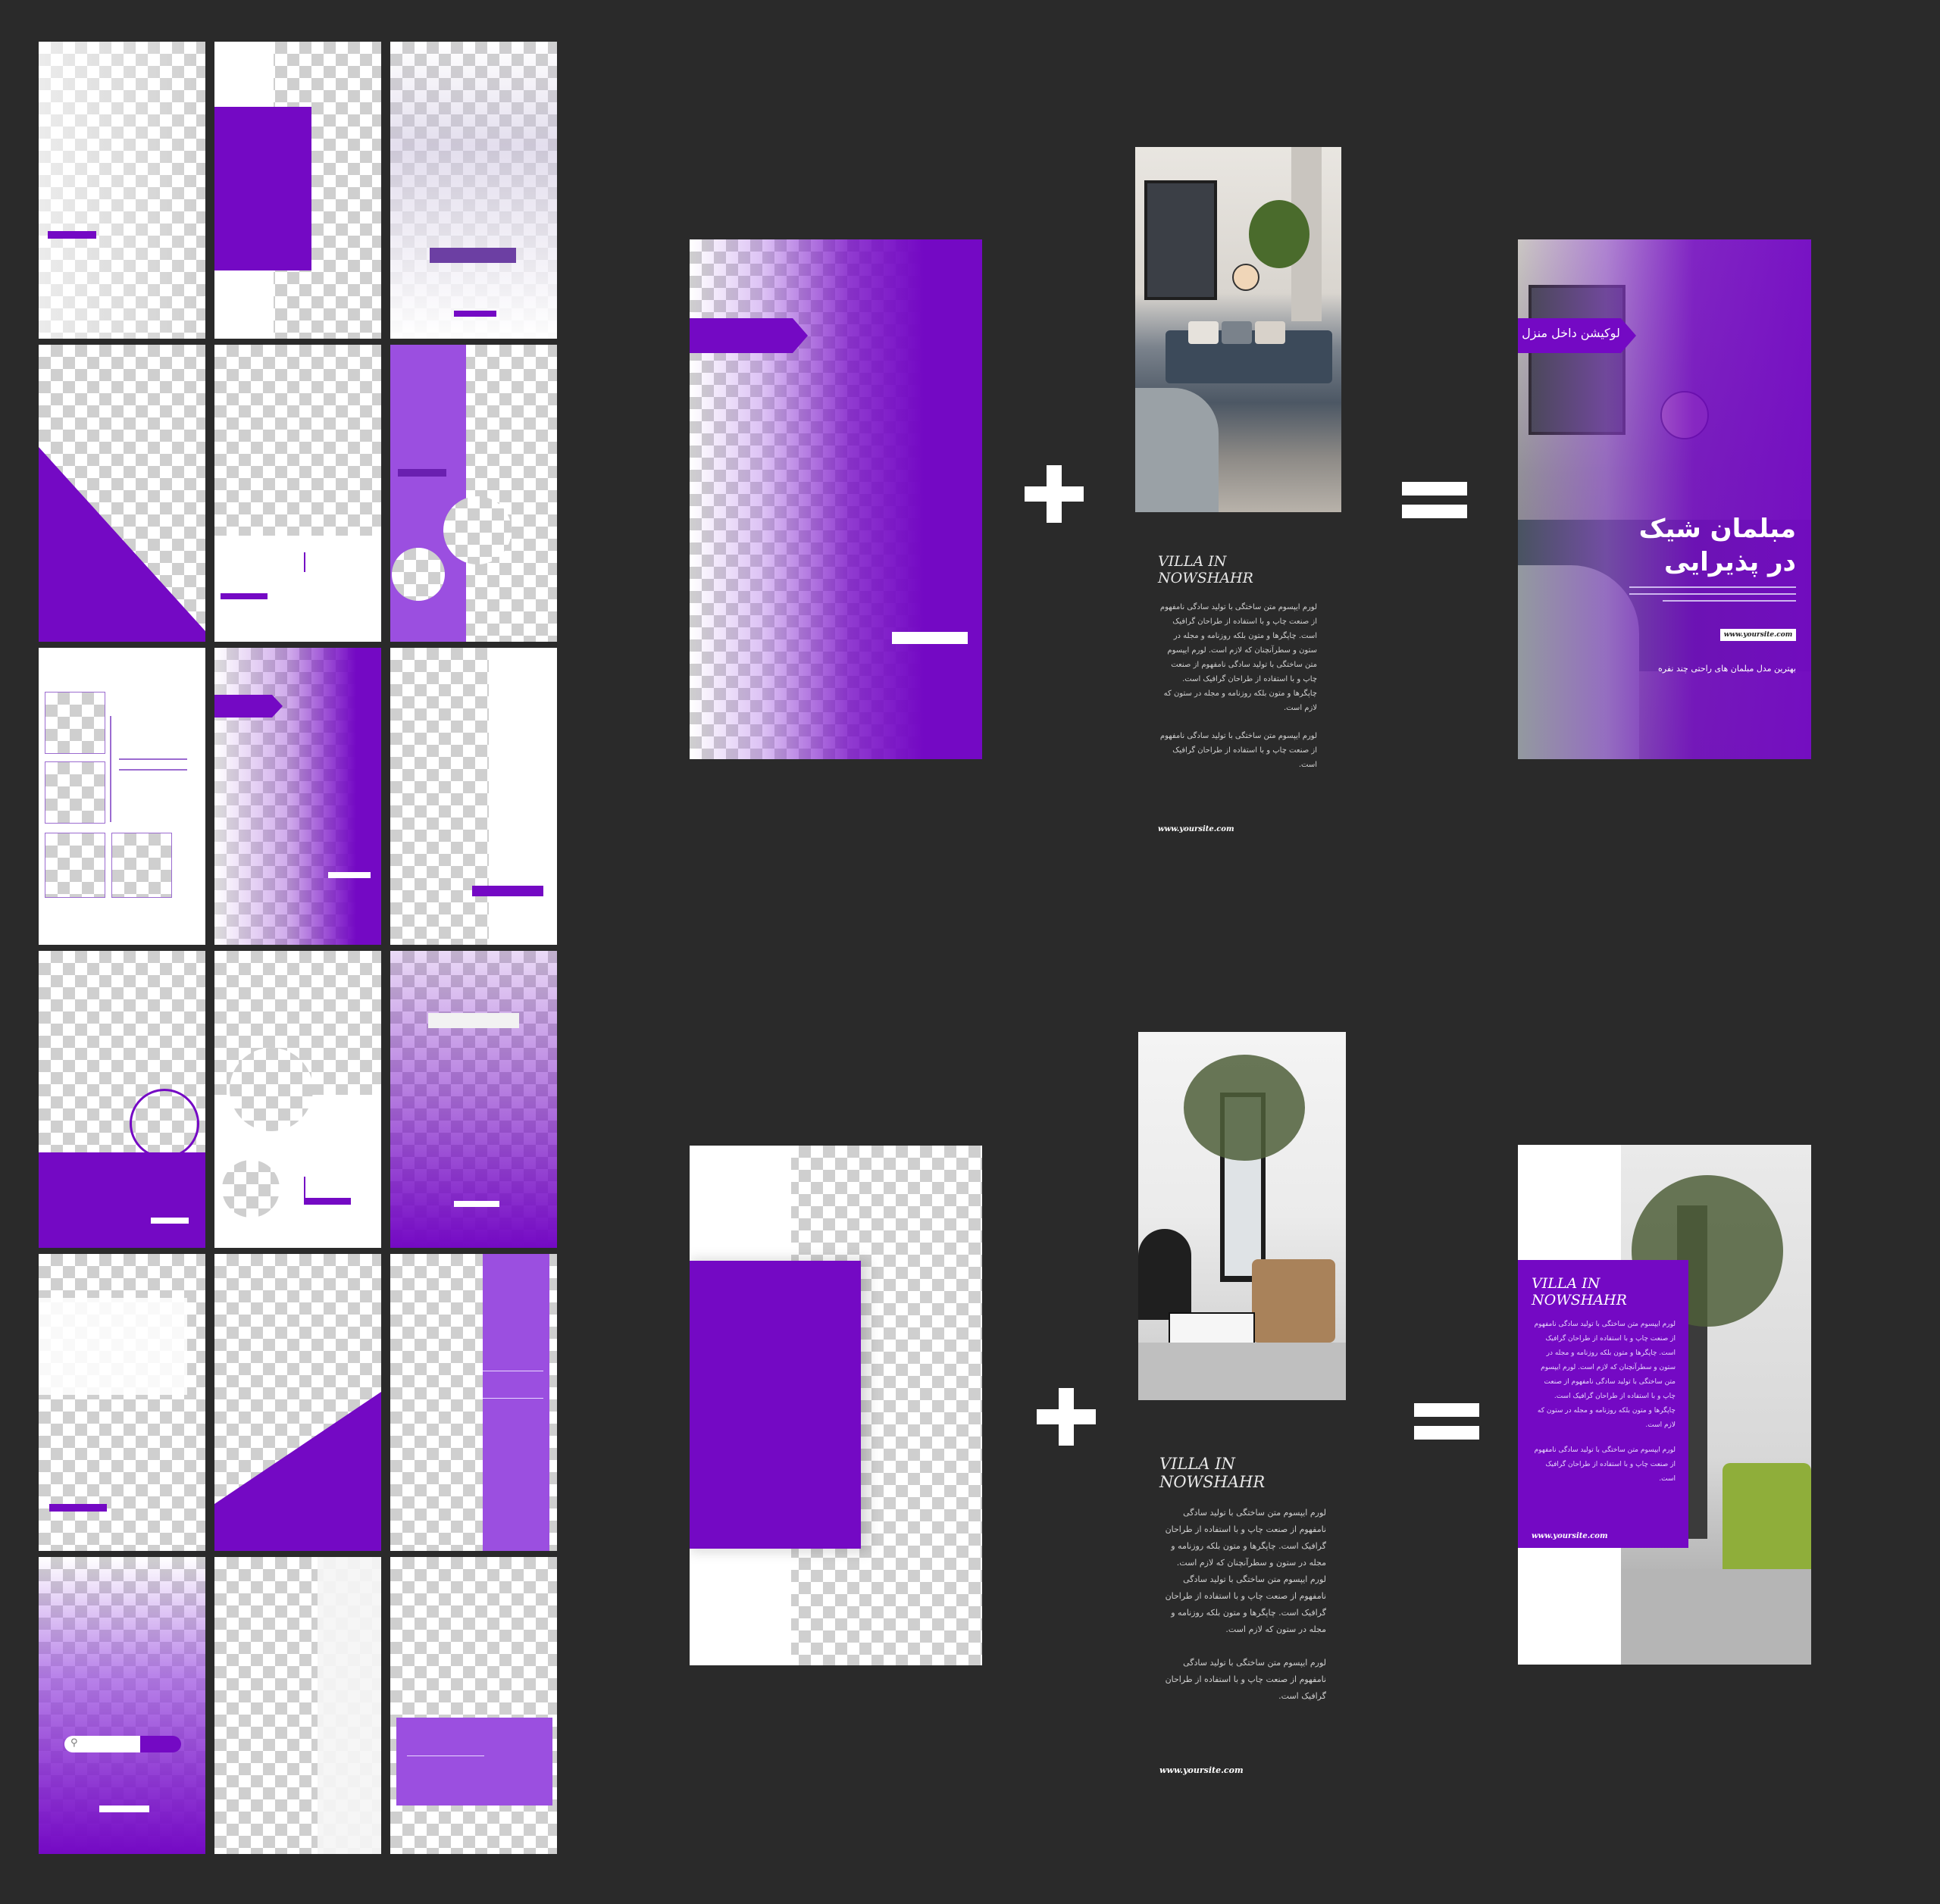 The width and height of the screenshot is (1940, 1904). Describe the element at coordinates (1717, 529) in the screenshot. I see `headline-line-1: مبلمان شیک` at that location.